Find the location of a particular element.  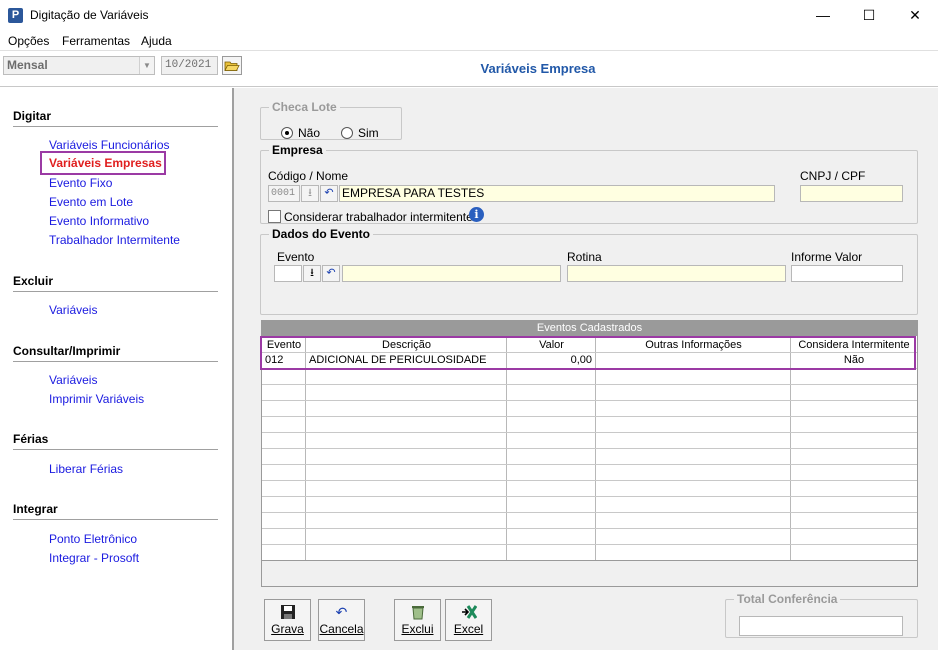

sidebar-section-integrar: Integrar is located at coordinates (35, 509).